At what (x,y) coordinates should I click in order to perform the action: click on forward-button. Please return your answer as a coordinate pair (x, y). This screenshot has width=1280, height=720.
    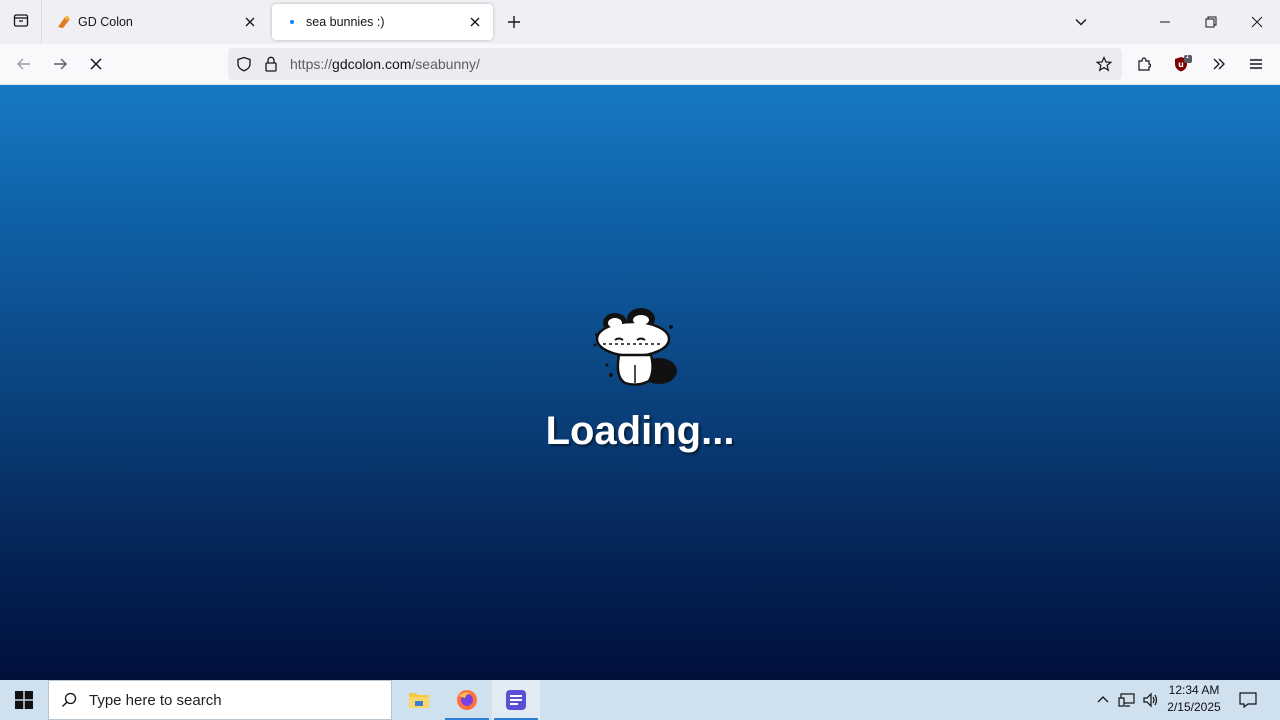
    Looking at the image, I should click on (60, 64).